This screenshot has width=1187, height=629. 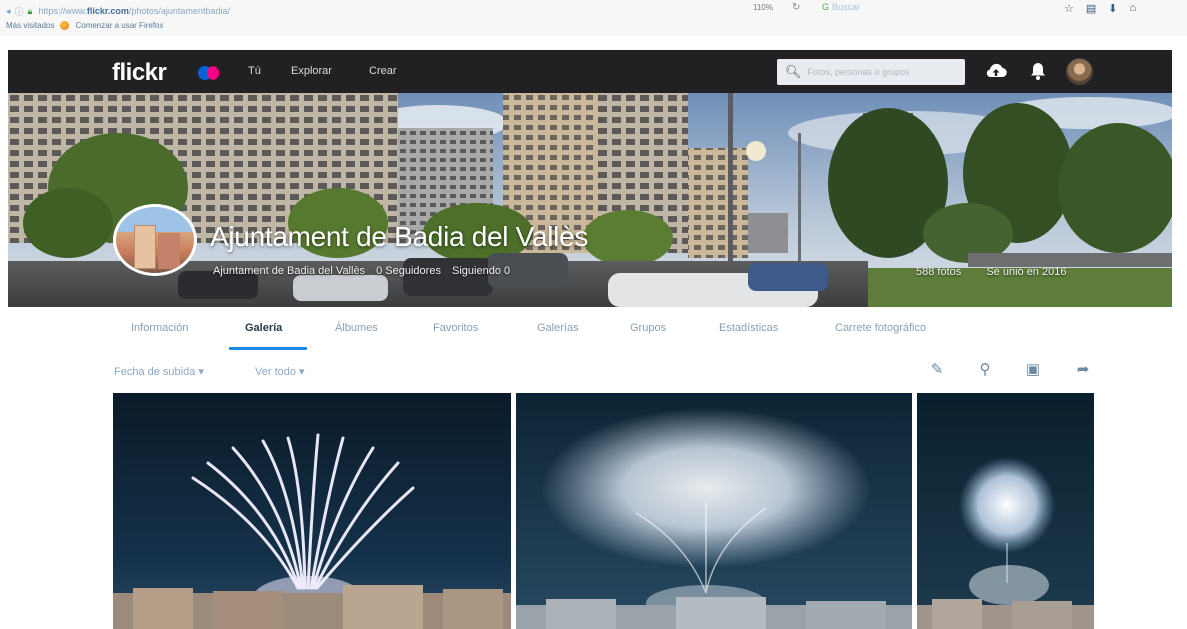 What do you see at coordinates (793, 71) in the screenshot?
I see `search-icon: 🔍︎` at bounding box center [793, 71].